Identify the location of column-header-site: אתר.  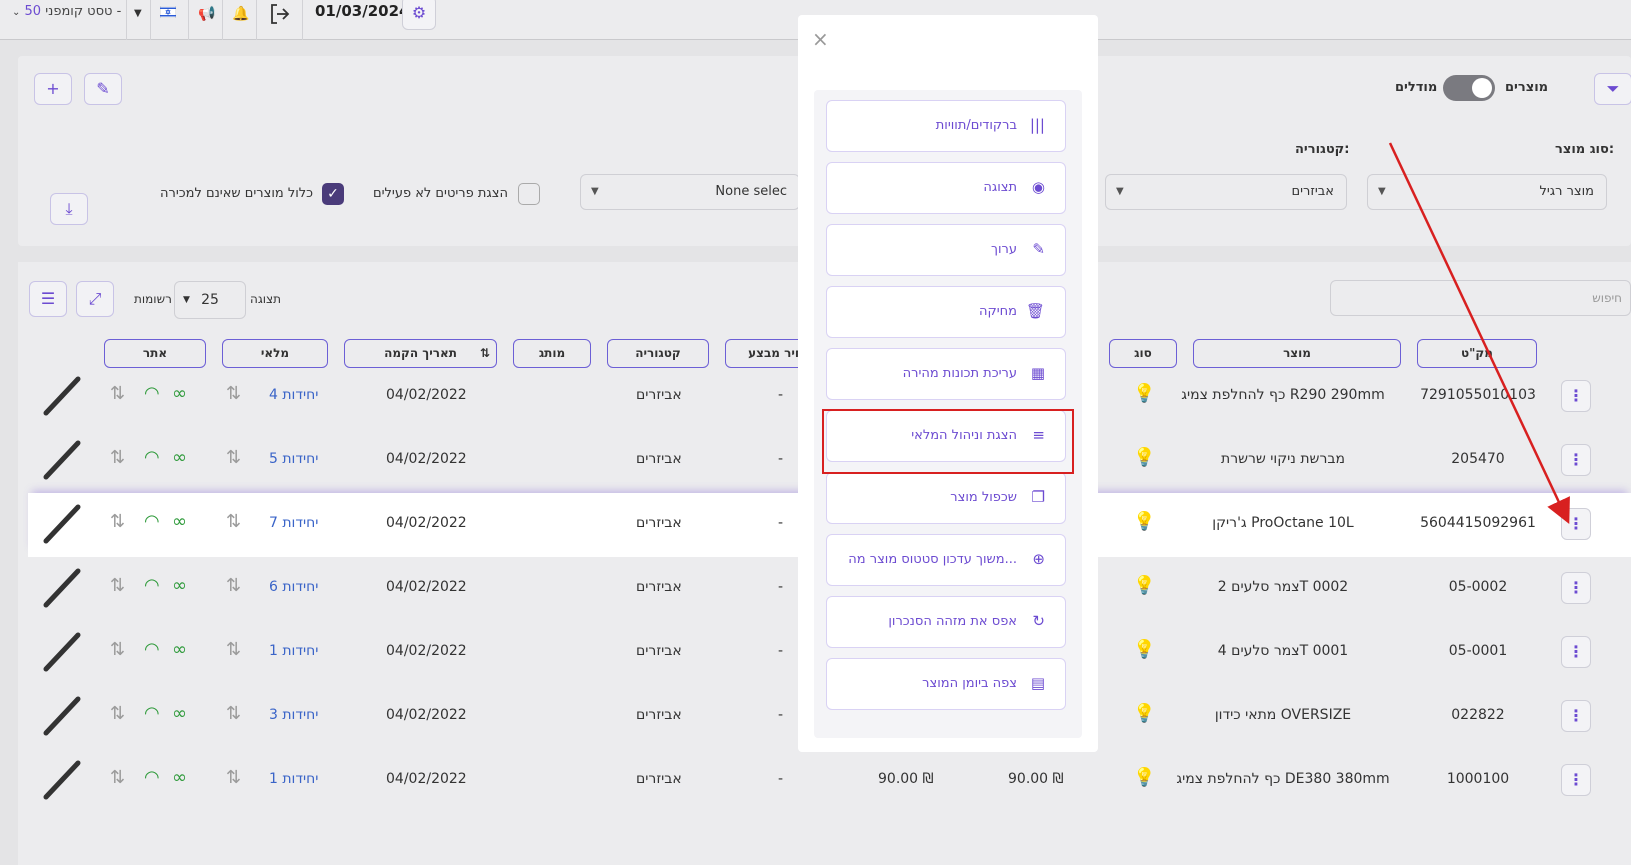
(155, 353).